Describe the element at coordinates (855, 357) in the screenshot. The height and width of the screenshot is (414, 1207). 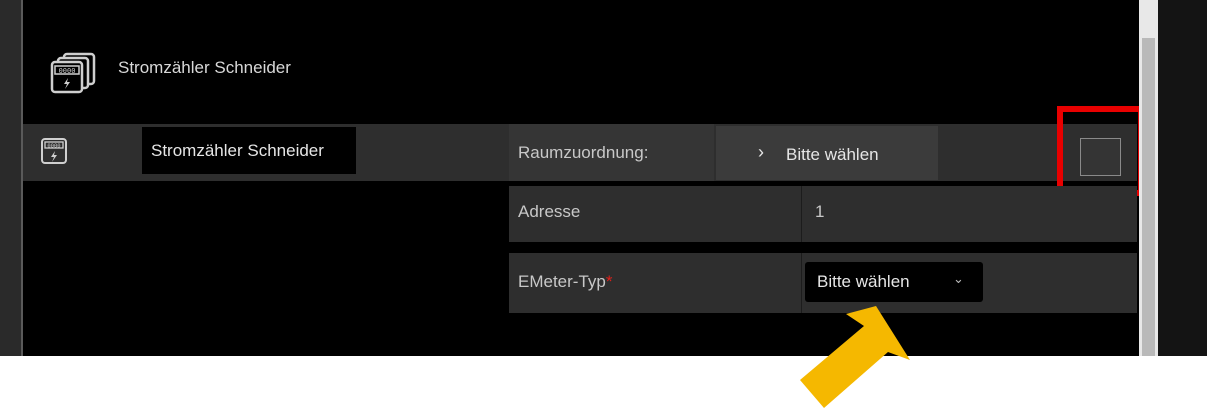
I see `arrow-annotation-icon` at that location.